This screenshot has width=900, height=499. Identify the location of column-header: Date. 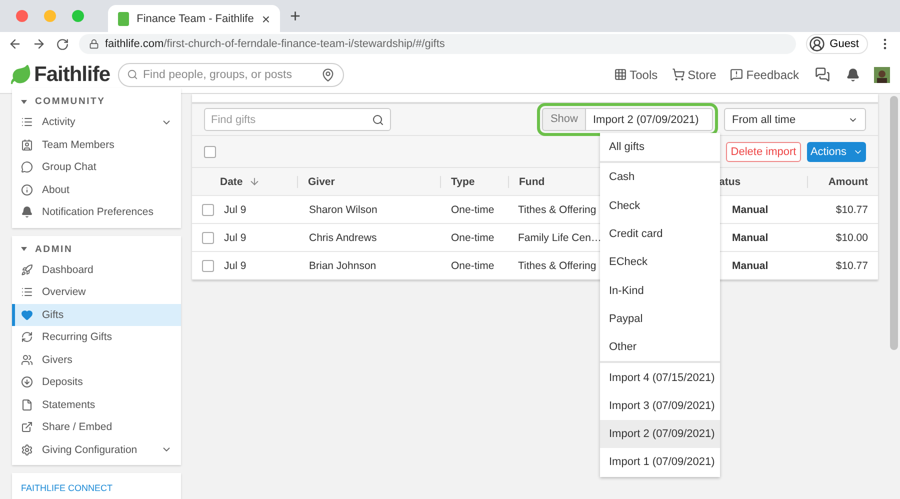
(258, 182).